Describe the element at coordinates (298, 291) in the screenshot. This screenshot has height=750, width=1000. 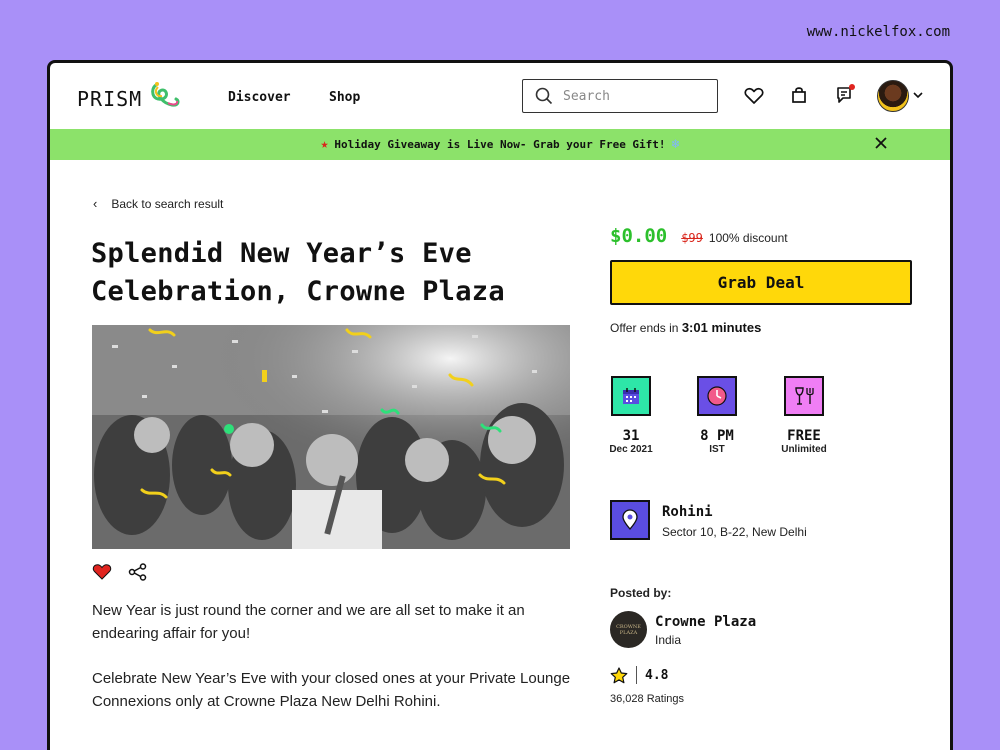
I see `event-title-line2: Celebration, Crowne Plaza` at that location.